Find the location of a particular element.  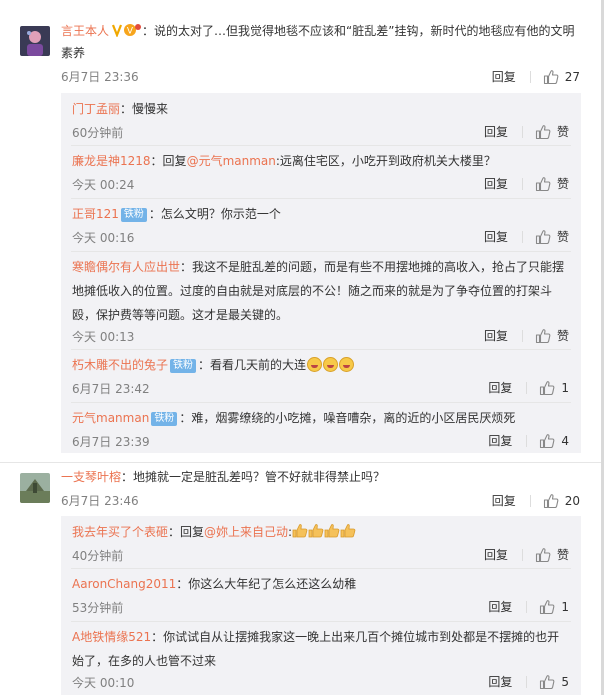

reply-body: ：难，烟雾缭绕的小吃摊，噪音嘈杂，离的近的小区居民厌烦死 is located at coordinates (347, 418).